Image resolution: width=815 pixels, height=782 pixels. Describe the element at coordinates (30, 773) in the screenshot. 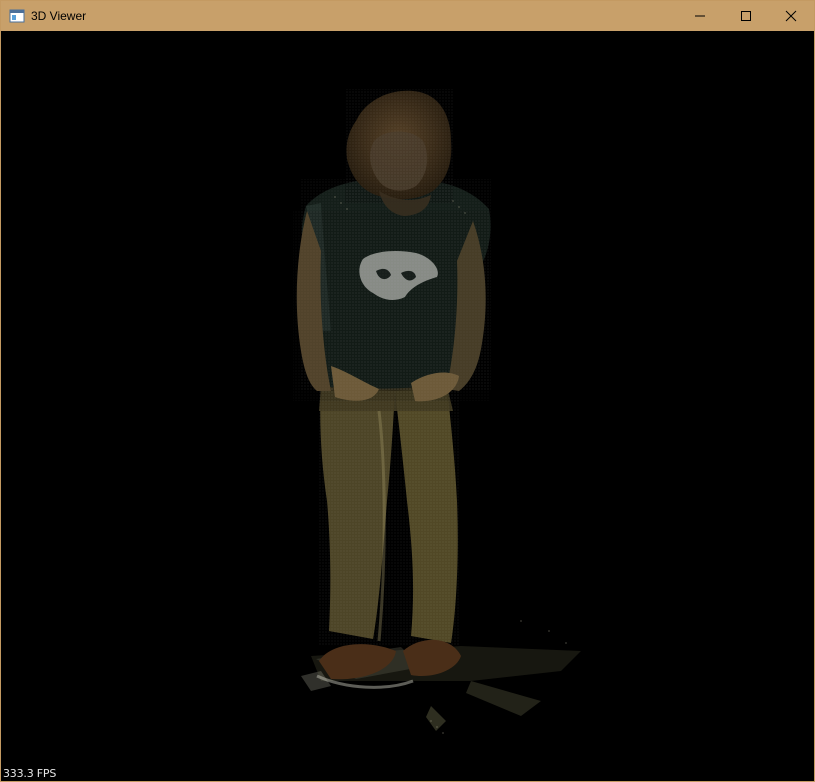

I see `fps-readout: 333.3 FPS` at that location.